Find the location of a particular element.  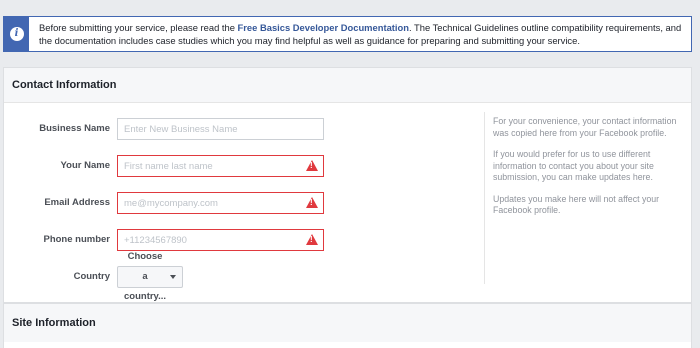

business-name-input is located at coordinates (220, 129).